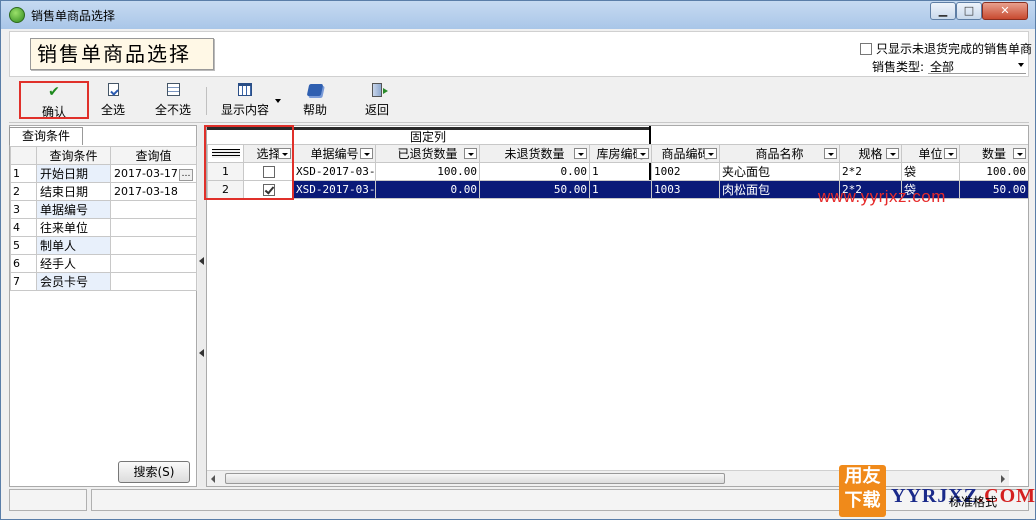  Describe the element at coordinates (278, 101) in the screenshot. I see `show-content-dropdown-icon` at that location.